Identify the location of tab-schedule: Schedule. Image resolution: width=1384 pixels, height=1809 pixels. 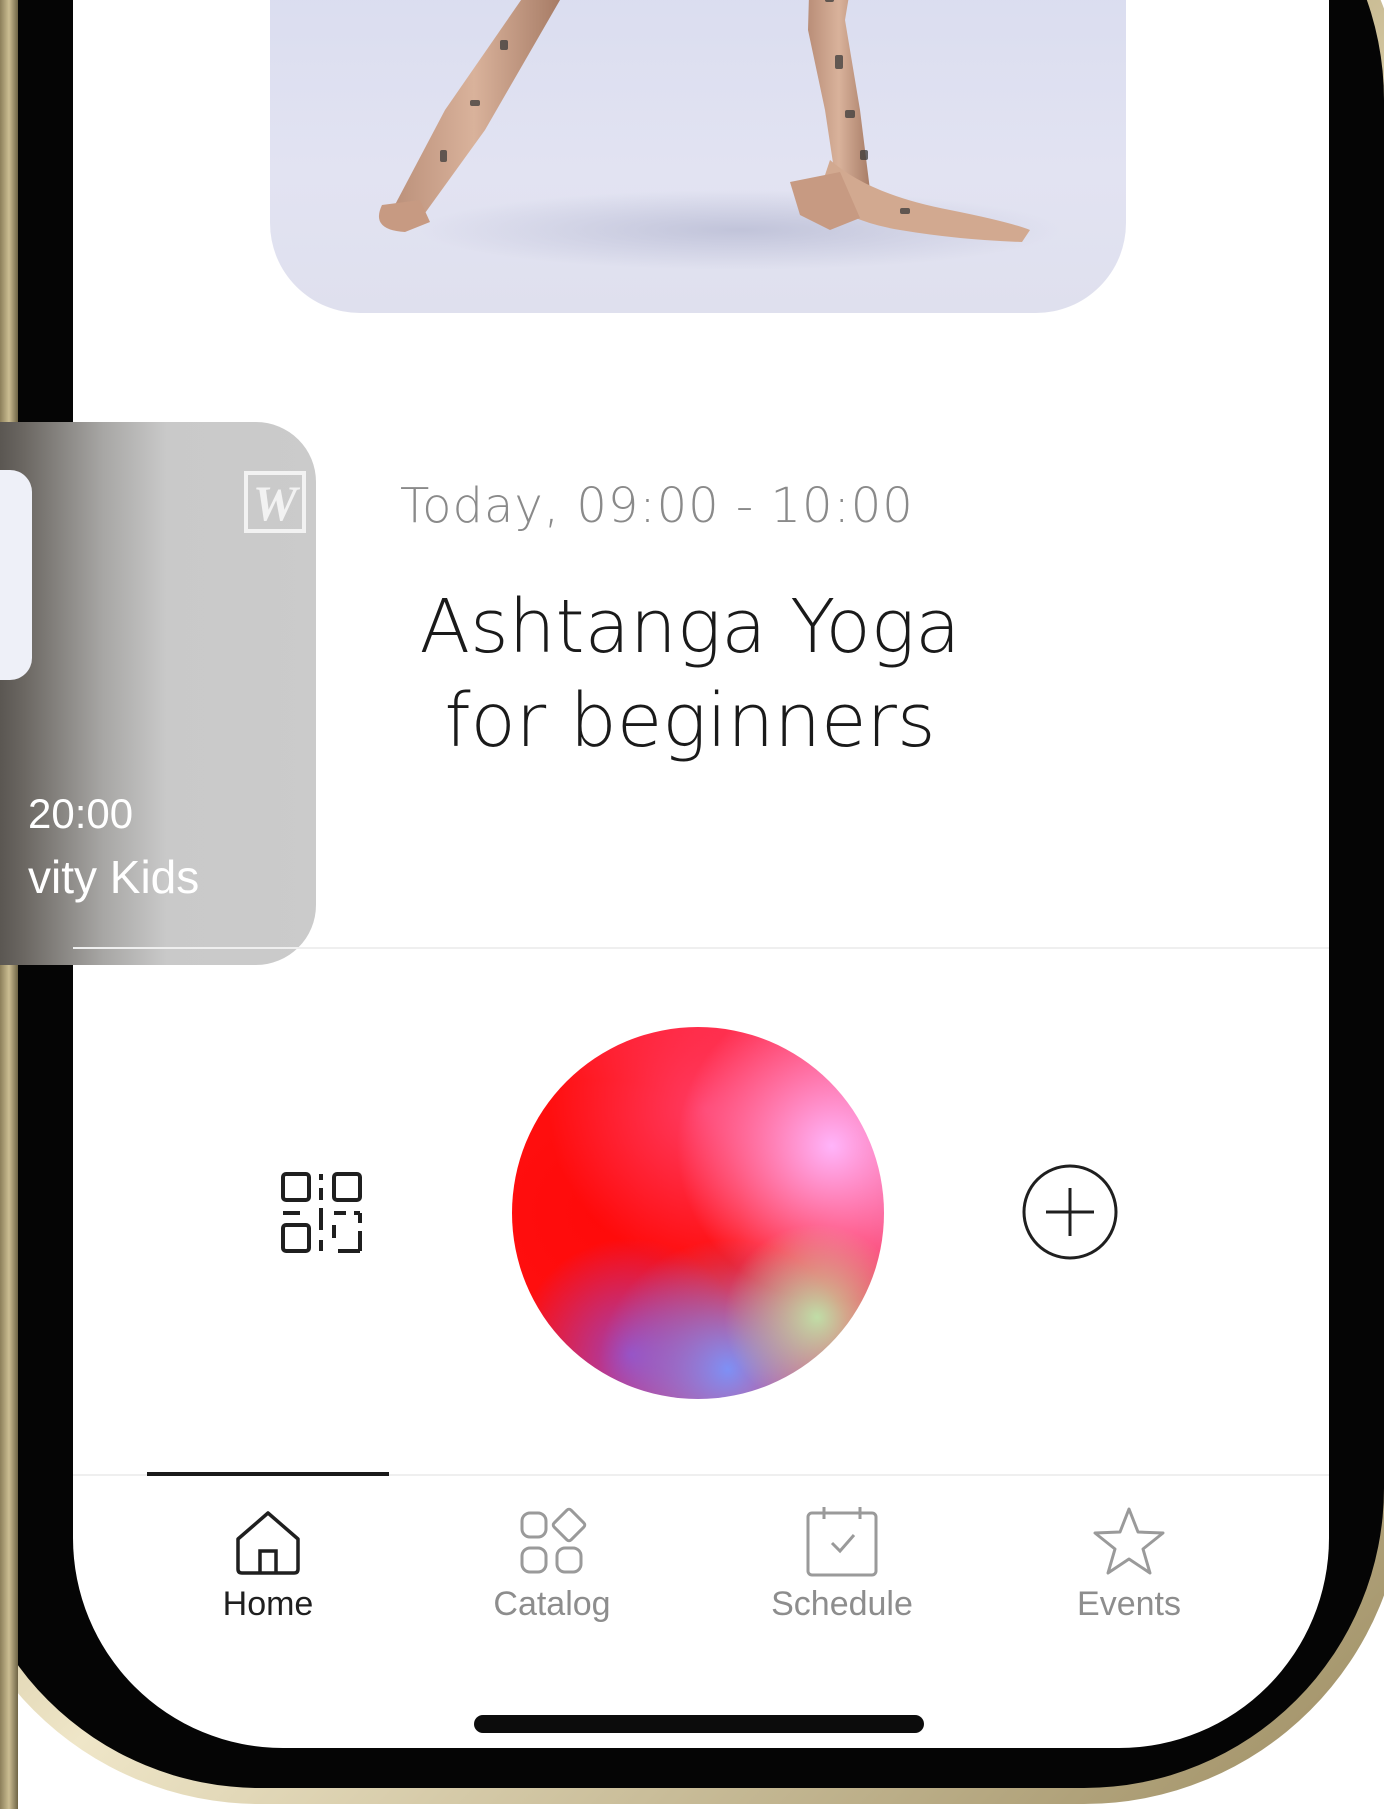
(842, 1570).